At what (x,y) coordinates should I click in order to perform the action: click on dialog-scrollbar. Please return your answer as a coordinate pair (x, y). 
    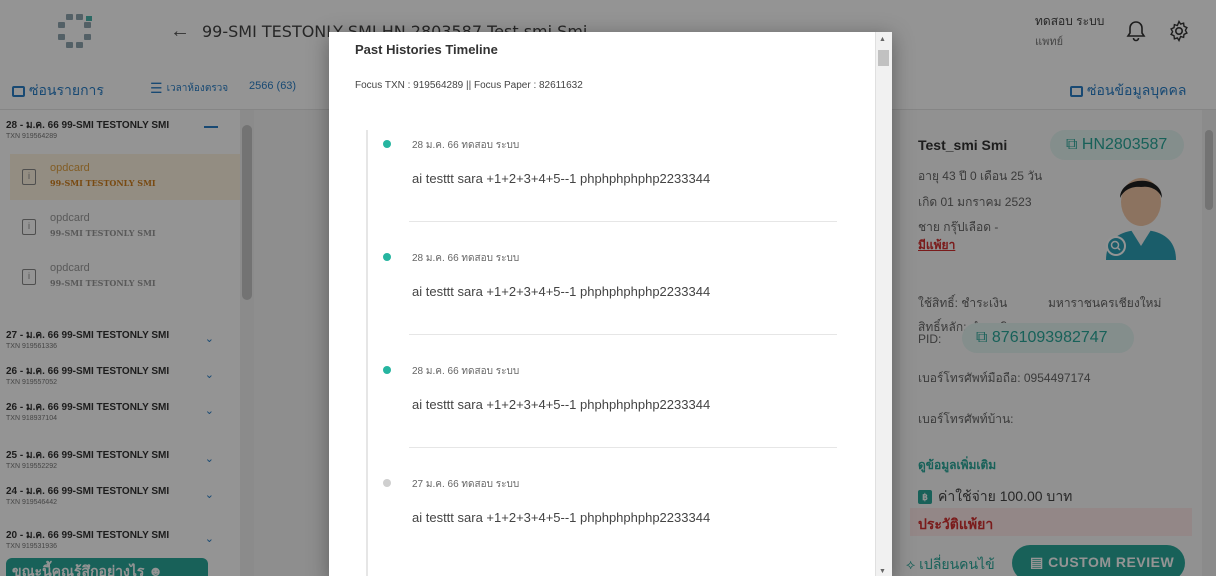
    Looking at the image, I should click on (883, 304).